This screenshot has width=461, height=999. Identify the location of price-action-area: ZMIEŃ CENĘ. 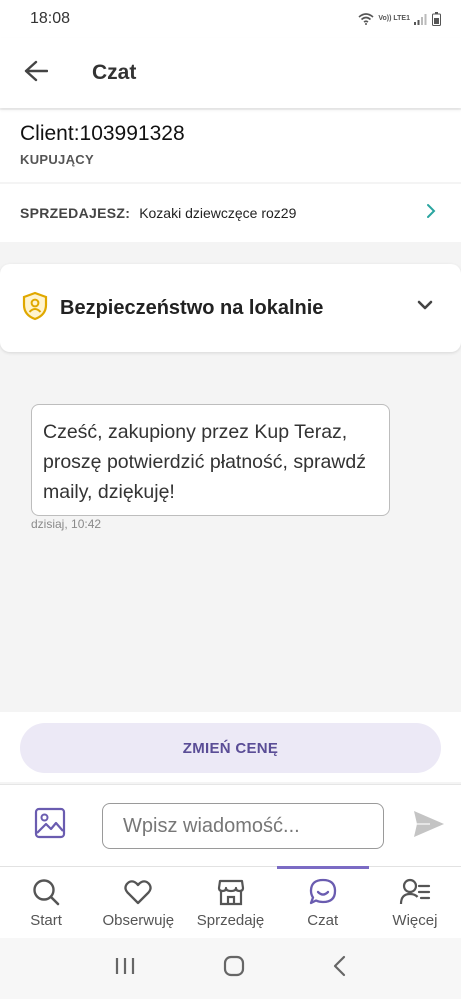
(230, 747).